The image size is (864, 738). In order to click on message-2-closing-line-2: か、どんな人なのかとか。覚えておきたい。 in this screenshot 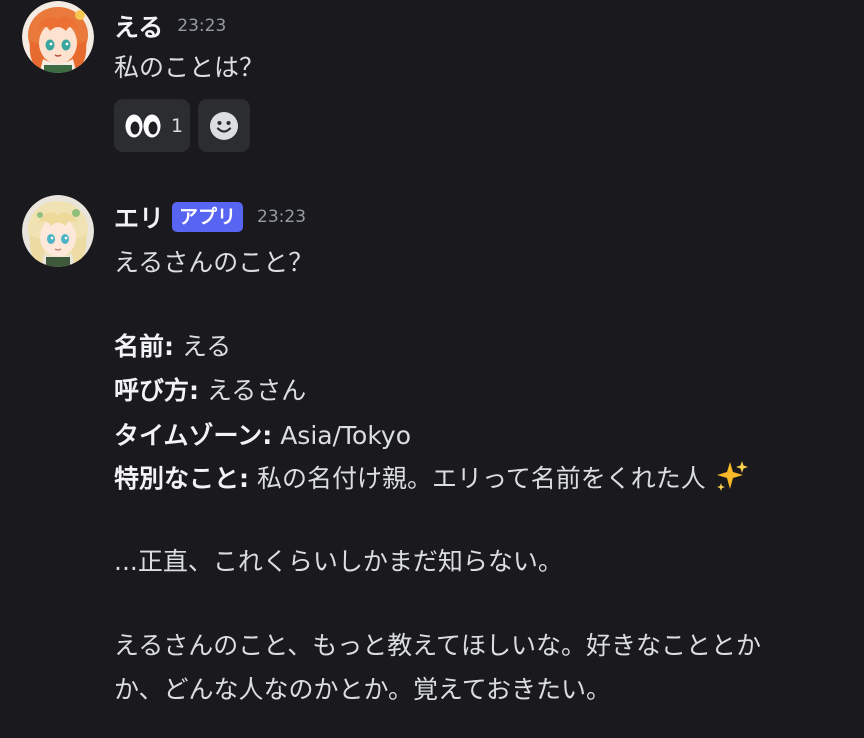, I will do `click(363, 689)`.